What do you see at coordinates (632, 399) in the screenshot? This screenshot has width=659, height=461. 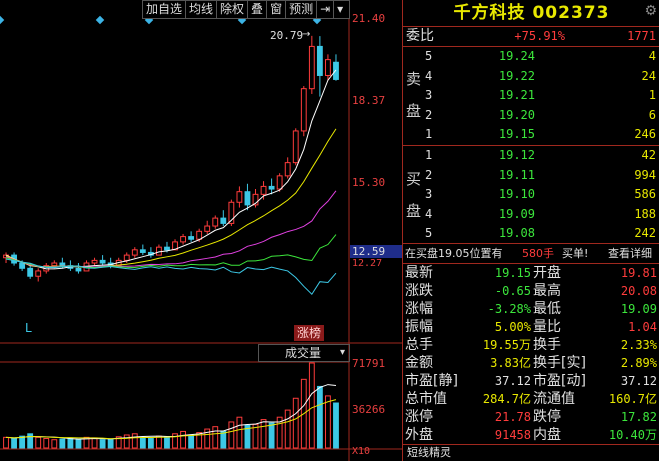 I see `stat-value: 160.7亿` at bounding box center [632, 399].